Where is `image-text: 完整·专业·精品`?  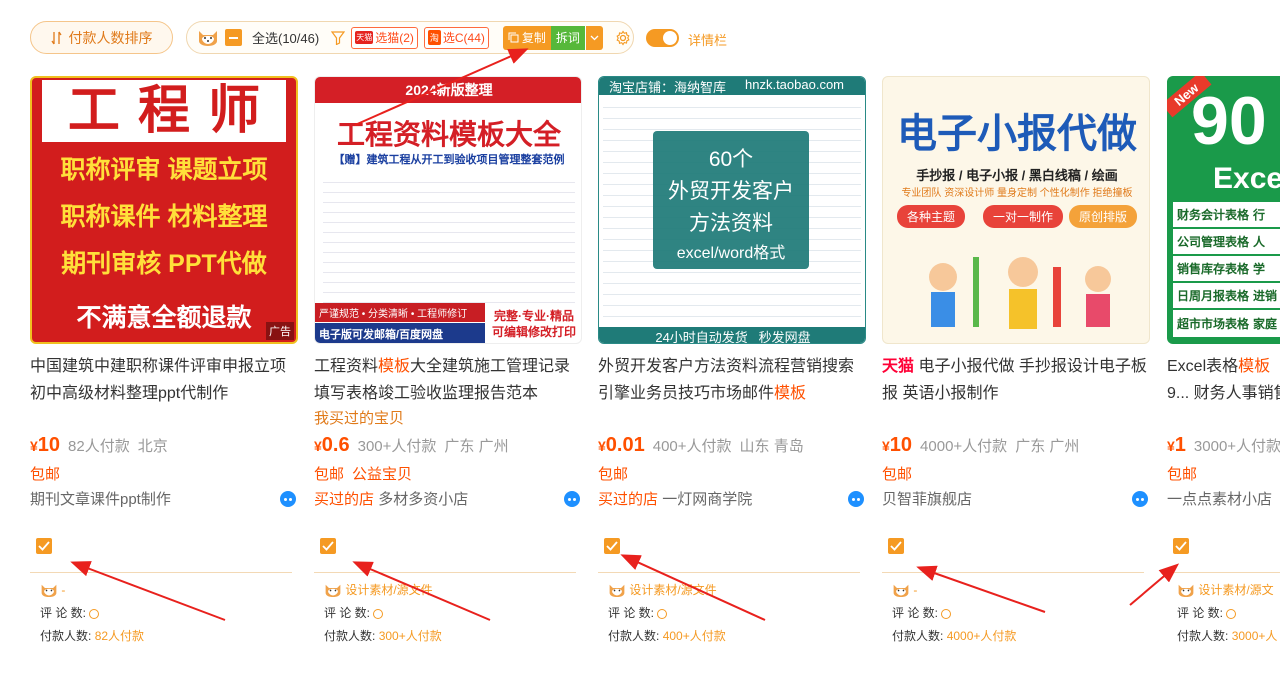
image-text: 完整·专业·精品 is located at coordinates (534, 316).